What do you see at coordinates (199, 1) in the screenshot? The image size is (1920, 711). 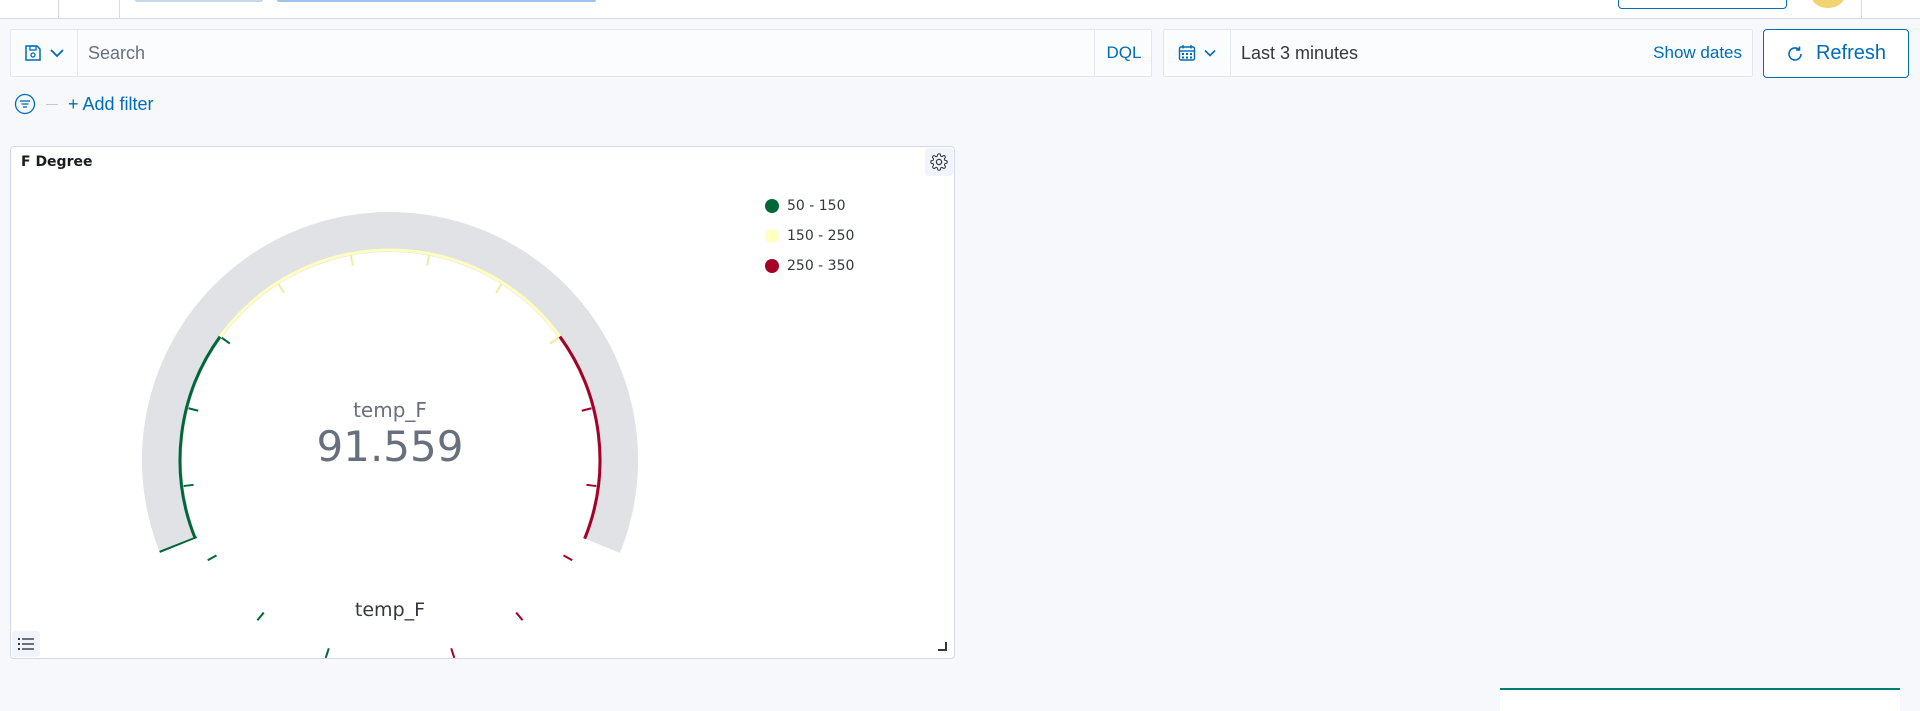 I see `breadcrumb-parent` at bounding box center [199, 1].